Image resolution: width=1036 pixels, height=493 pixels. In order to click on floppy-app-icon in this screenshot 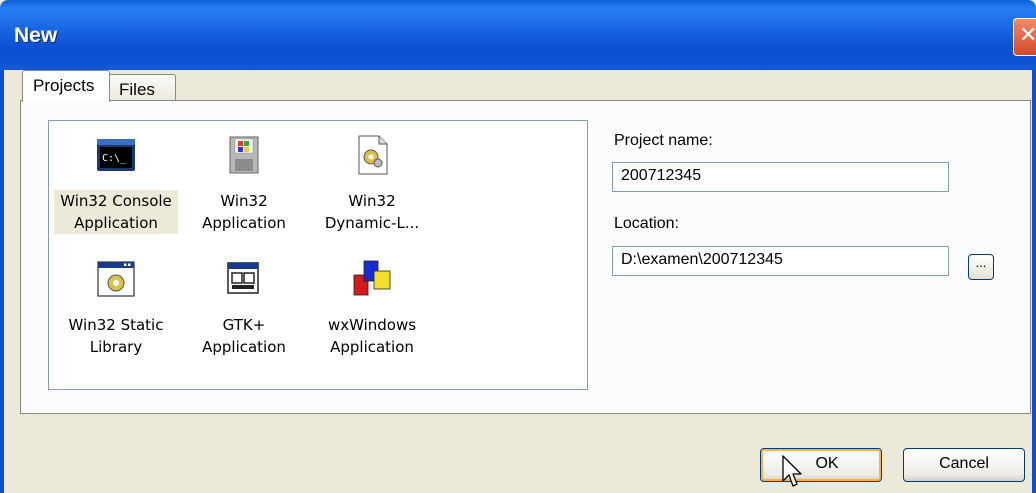, I will do `click(244, 155)`.